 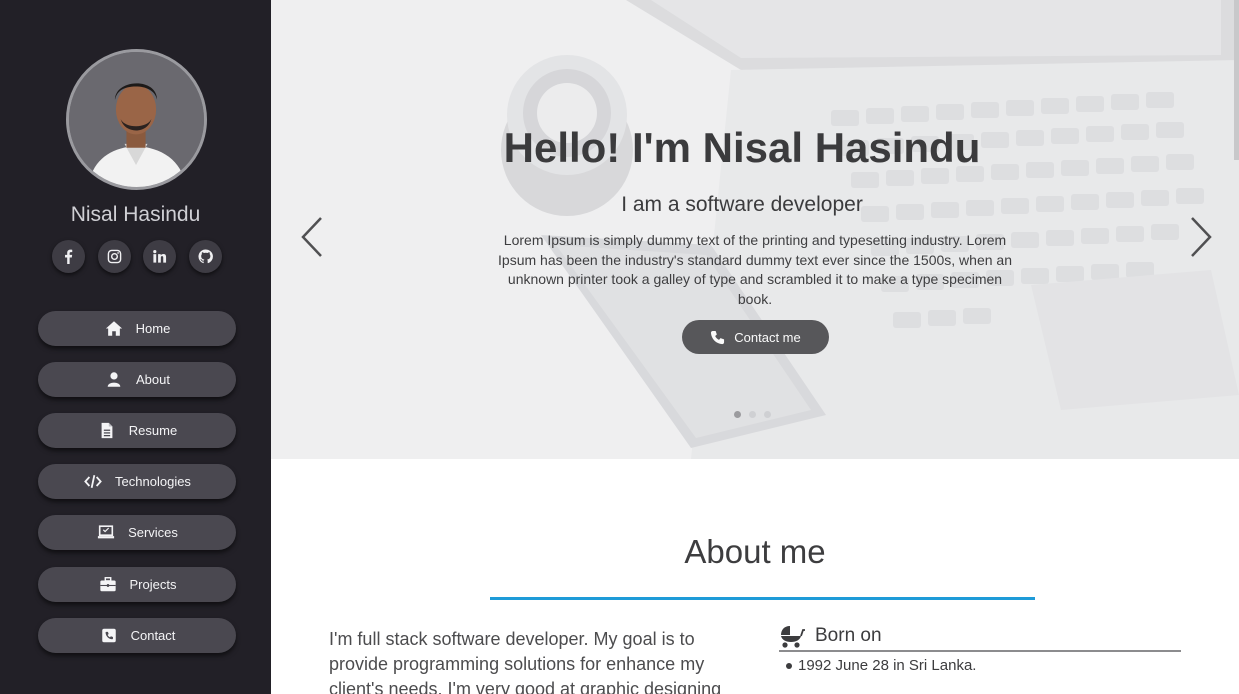 I want to click on nav-projects-label: Projects, so click(x=153, y=584).